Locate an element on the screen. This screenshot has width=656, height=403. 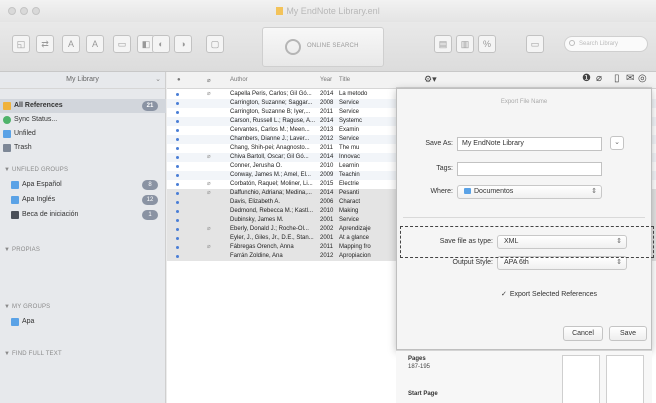
toolbar-button-2: ⇄ is located at coordinates (45, 44).